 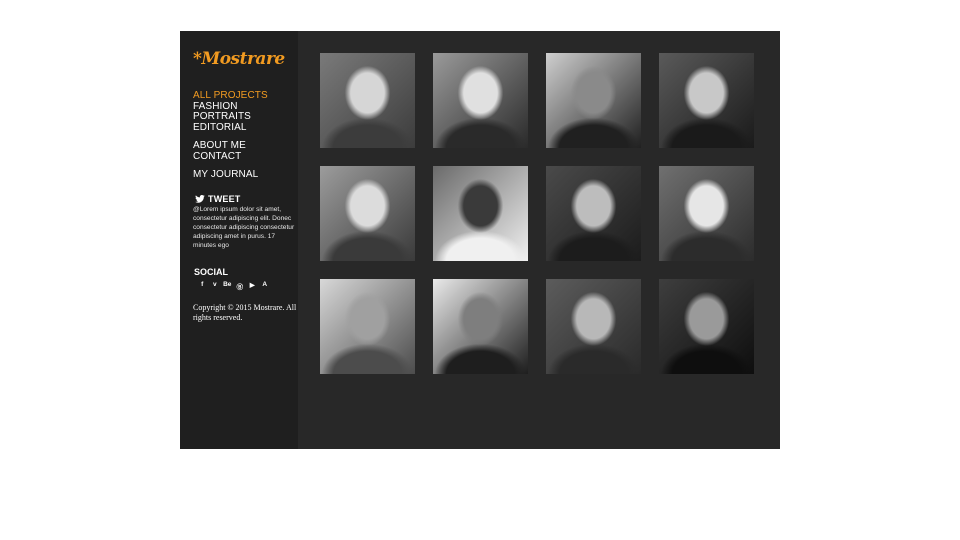 What do you see at coordinates (219, 146) in the screenshot?
I see `nav-item-about-me: ABOUT ME` at bounding box center [219, 146].